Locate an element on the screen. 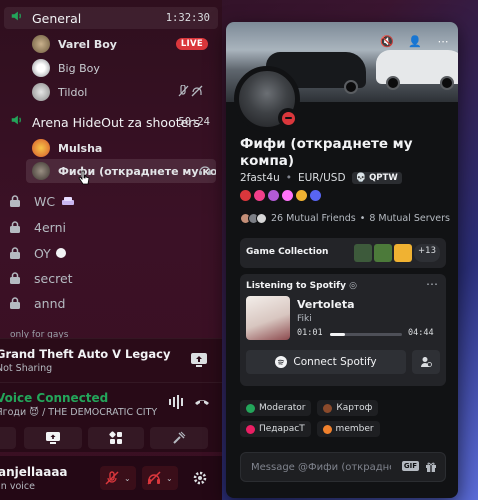  member-name: Varel Boy is located at coordinates (87, 44).